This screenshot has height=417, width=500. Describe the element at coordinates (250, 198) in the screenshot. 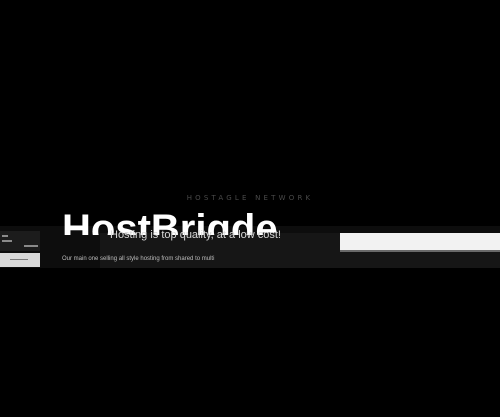

I see `network-label: HOSTAGLE NETWORK` at that location.